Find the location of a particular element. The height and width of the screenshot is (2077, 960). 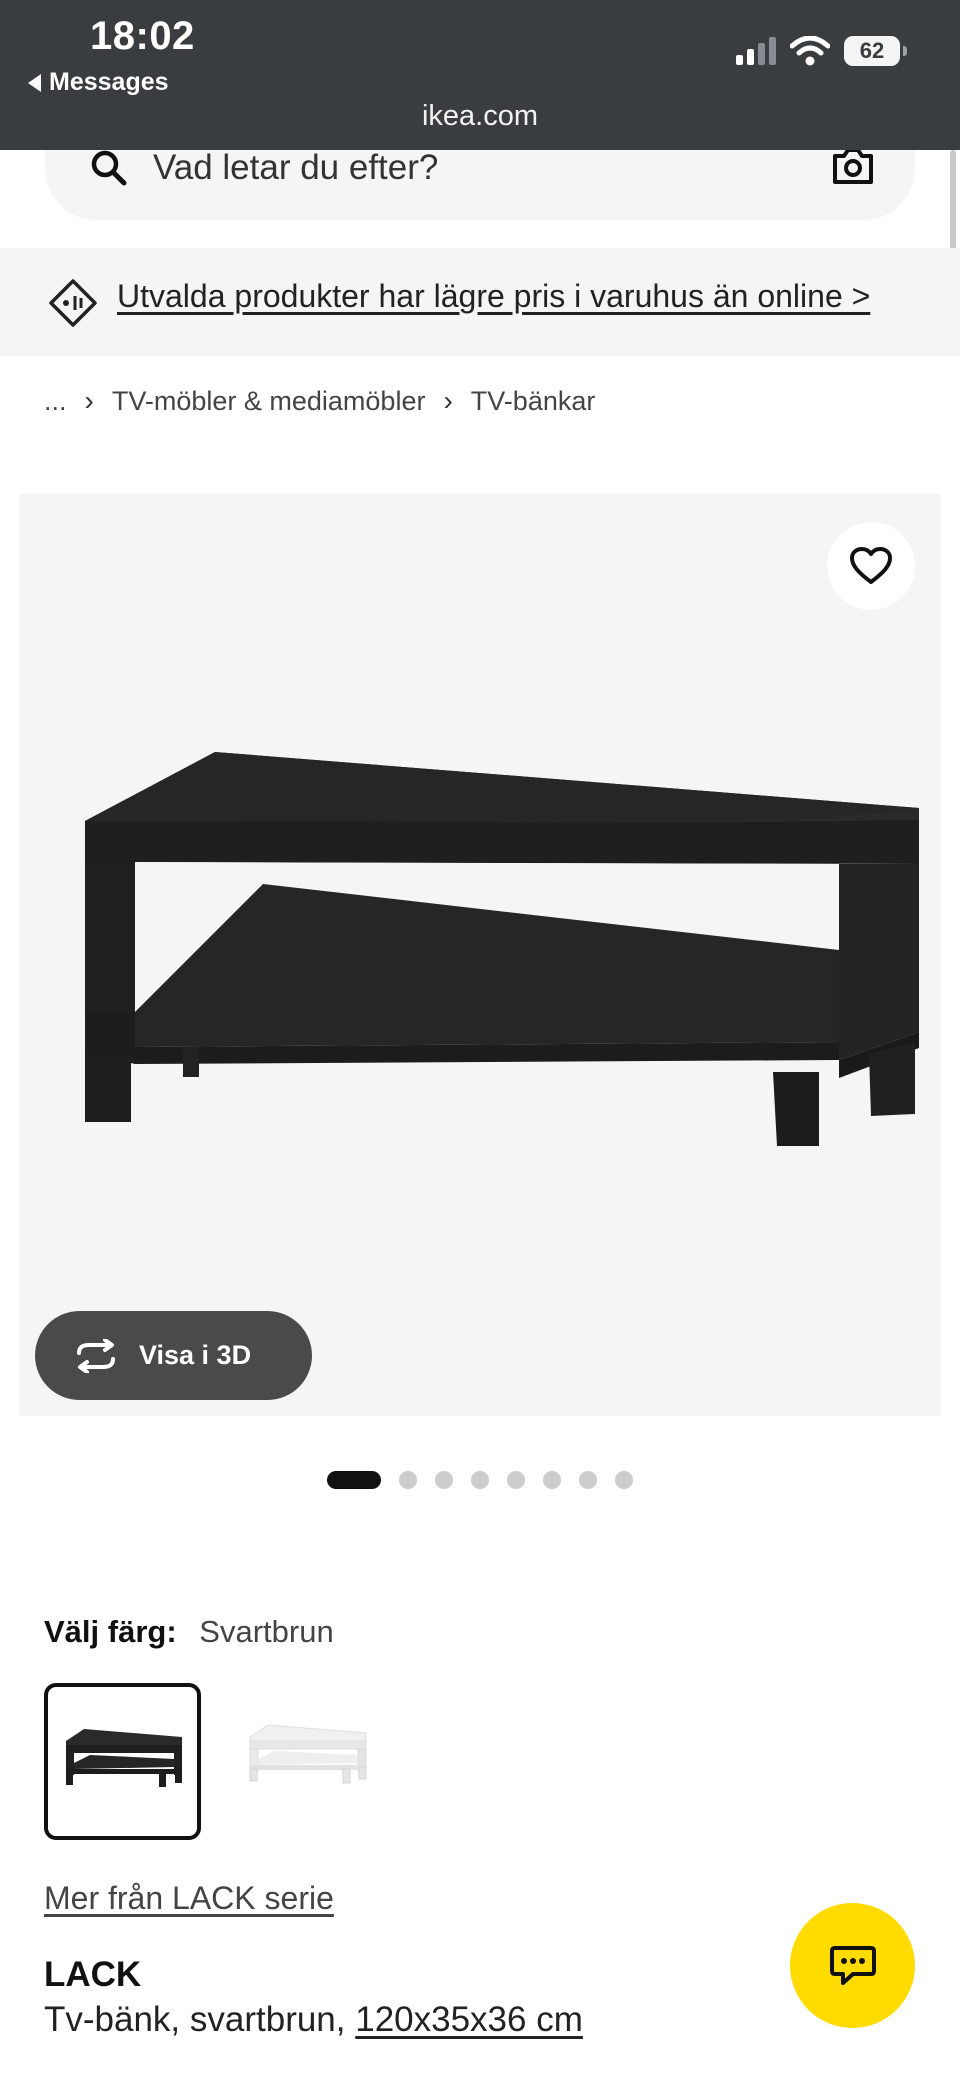

favorite-button is located at coordinates (871, 566).